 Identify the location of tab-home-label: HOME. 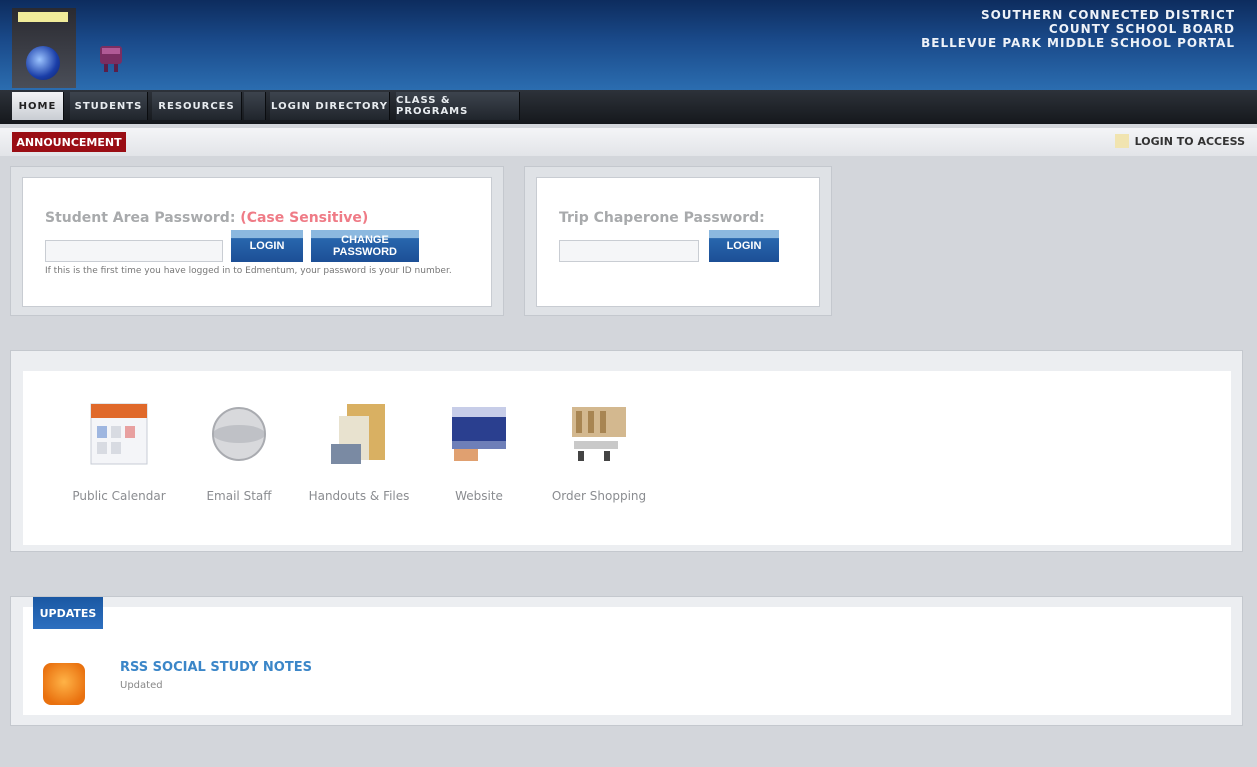
(37, 106).